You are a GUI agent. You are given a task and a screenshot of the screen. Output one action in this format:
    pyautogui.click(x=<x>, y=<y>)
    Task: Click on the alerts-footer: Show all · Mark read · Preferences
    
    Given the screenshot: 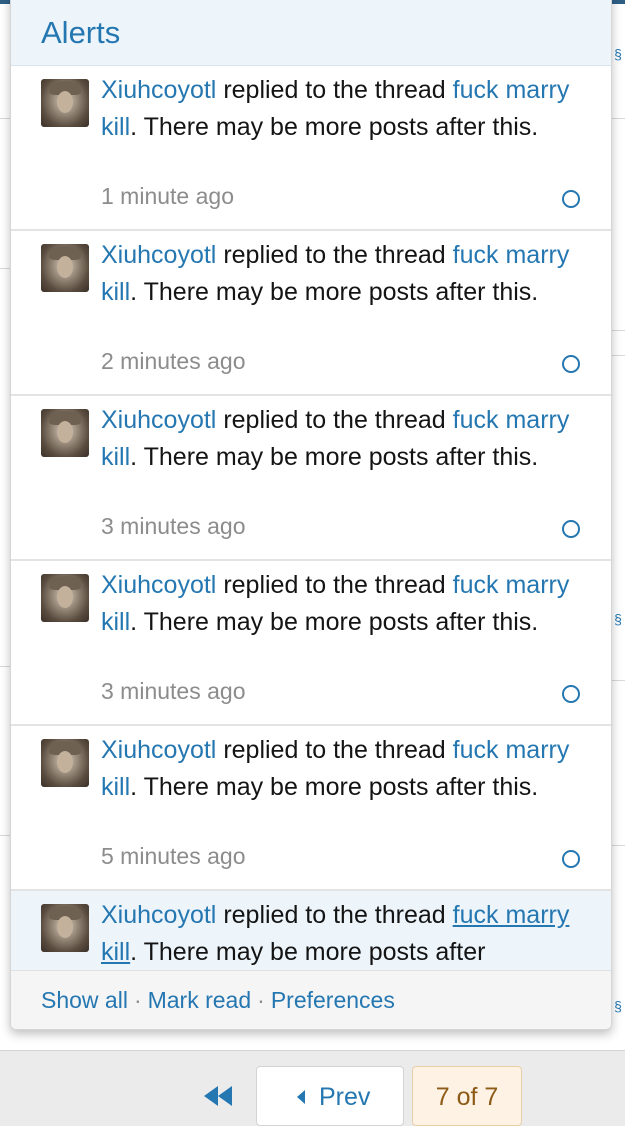 What is the action you would take?
    pyautogui.click(x=311, y=999)
    